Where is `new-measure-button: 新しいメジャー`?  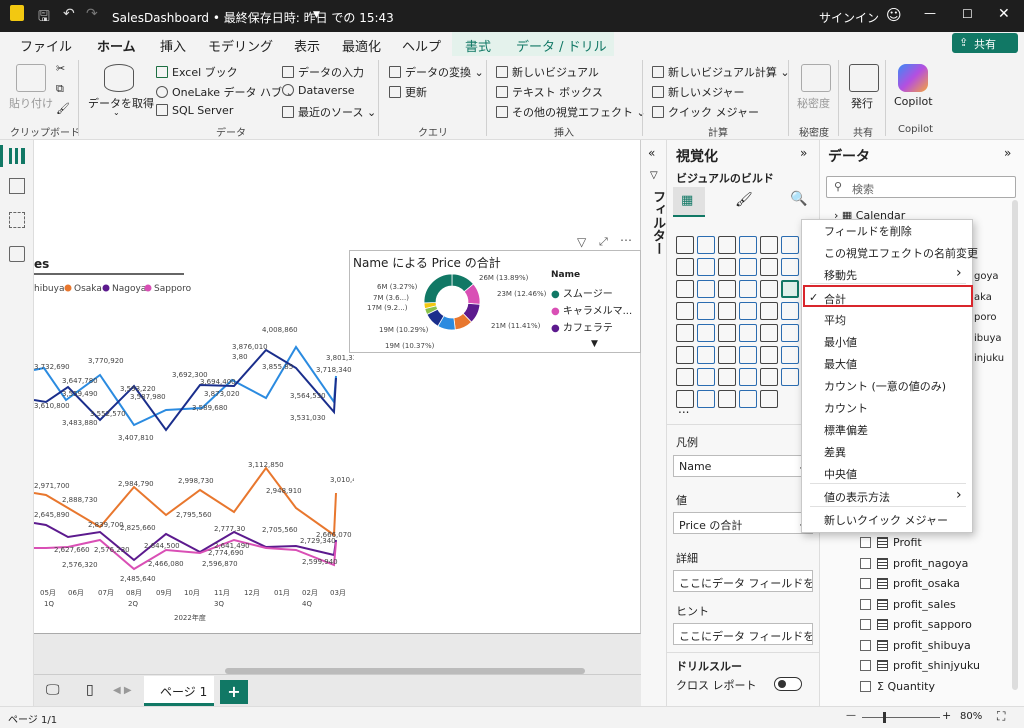
new-measure-button: 新しいメジャー is located at coordinates (698, 92).